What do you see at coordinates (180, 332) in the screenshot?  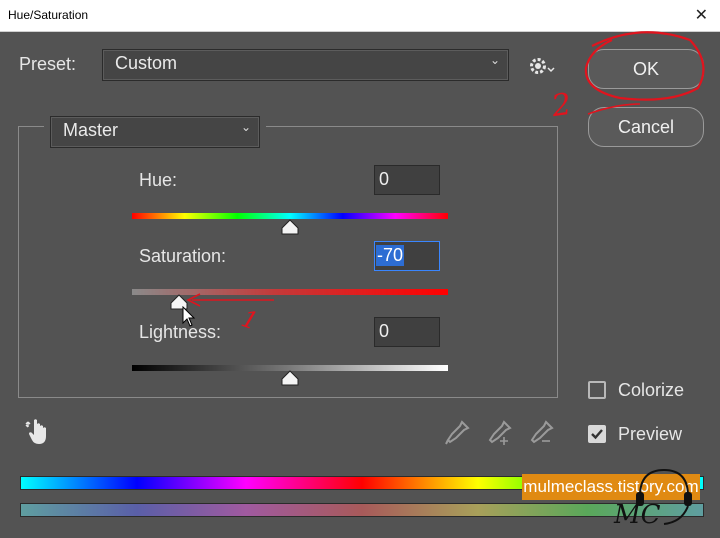 I see `lightness-label: Lightness:` at bounding box center [180, 332].